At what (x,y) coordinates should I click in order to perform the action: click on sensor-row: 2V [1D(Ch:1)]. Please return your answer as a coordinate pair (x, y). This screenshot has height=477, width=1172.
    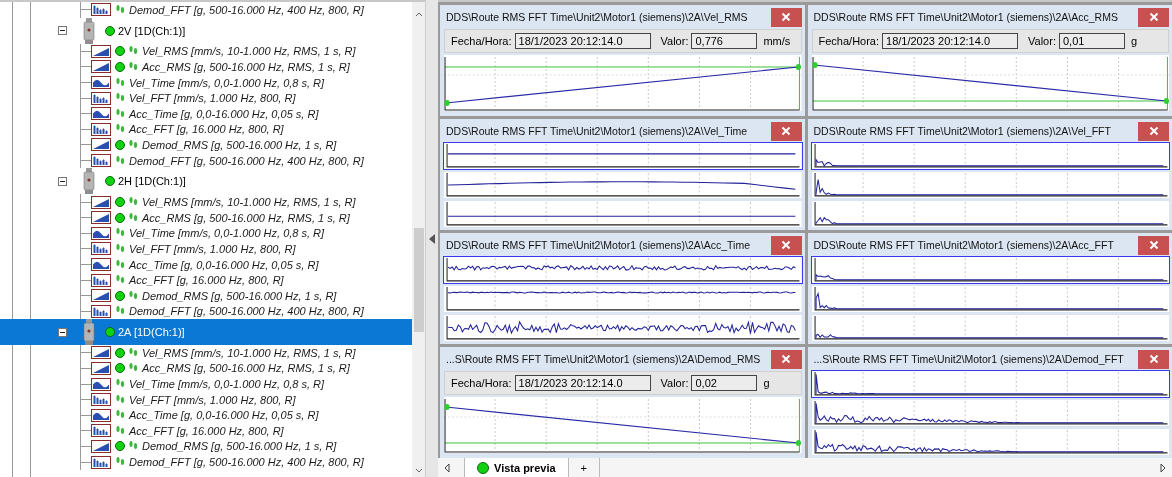
    Looking at the image, I should click on (206, 30).